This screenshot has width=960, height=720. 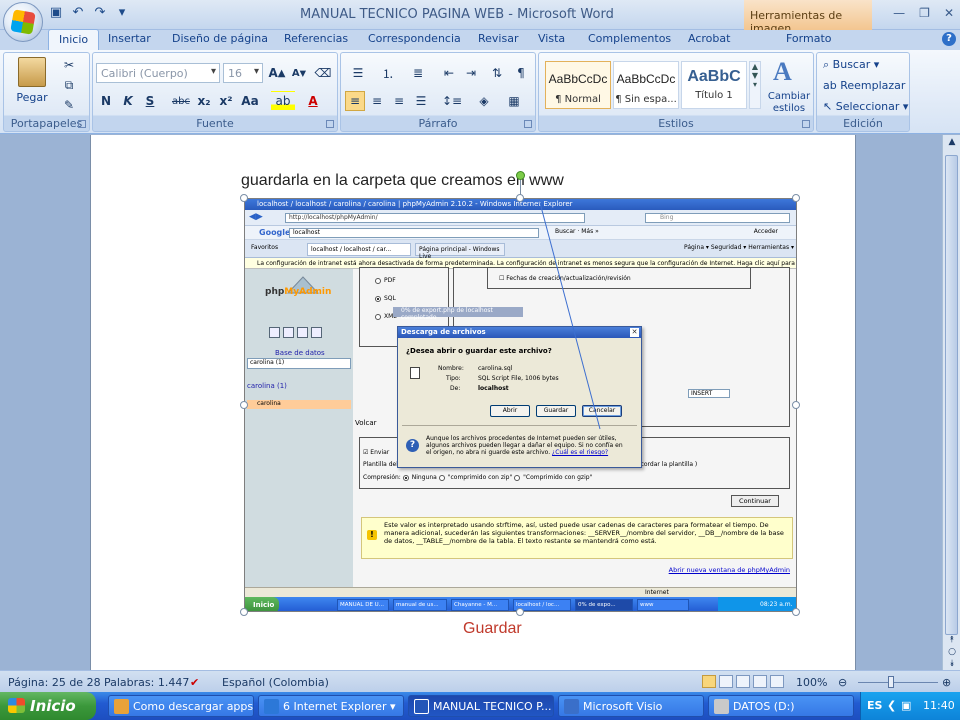 I want to click on format-painter-icon: ✎, so click(x=69, y=105).